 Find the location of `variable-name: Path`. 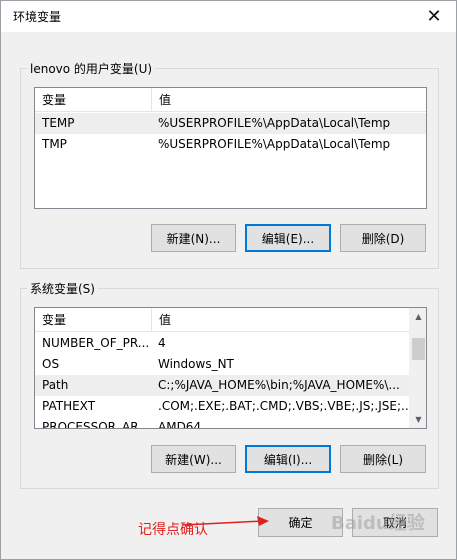

variable-name: Path is located at coordinates (55, 385).